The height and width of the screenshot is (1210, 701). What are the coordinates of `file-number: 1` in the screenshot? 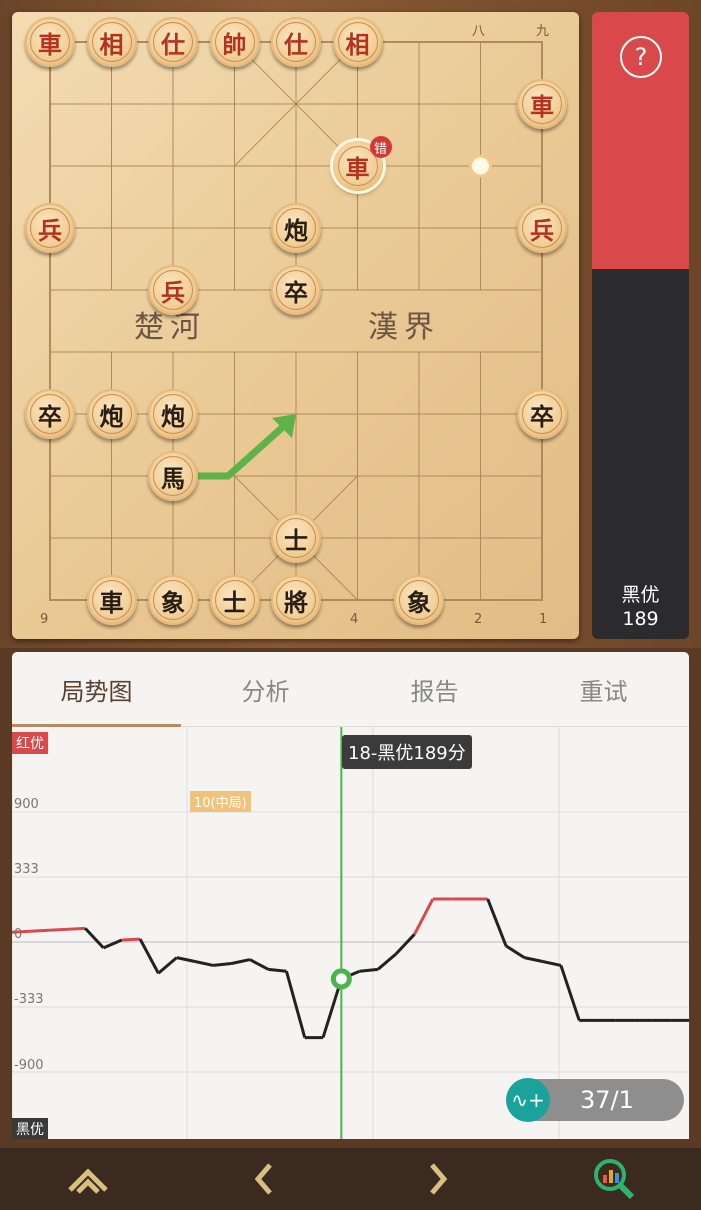 It's located at (543, 619).